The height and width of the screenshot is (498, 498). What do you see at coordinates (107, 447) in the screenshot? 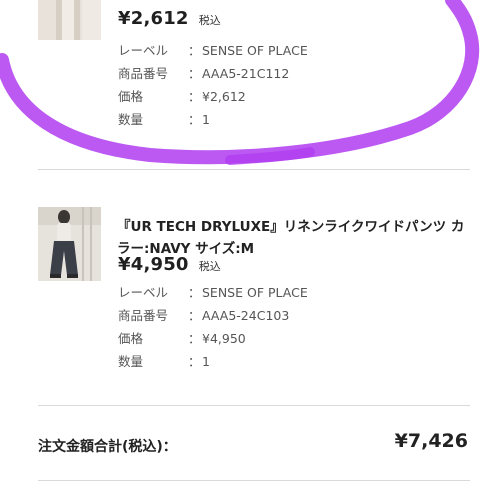
I see `order-total-label: 注文金額合計(税込)：` at bounding box center [107, 447].